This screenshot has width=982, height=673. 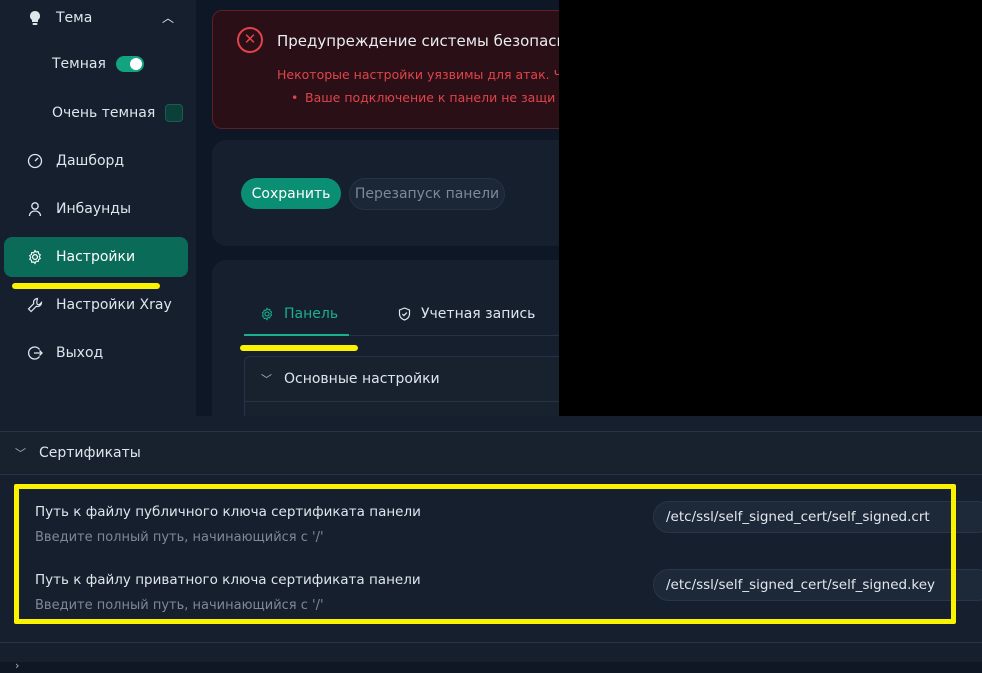 I want to click on lightbulb-icon, so click(x=35, y=18).